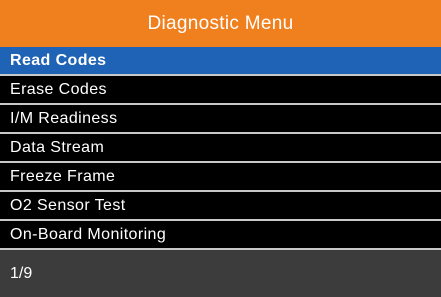 The image size is (441, 297). Describe the element at coordinates (57, 147) in the screenshot. I see `menu-item-label: Data Stream` at that location.